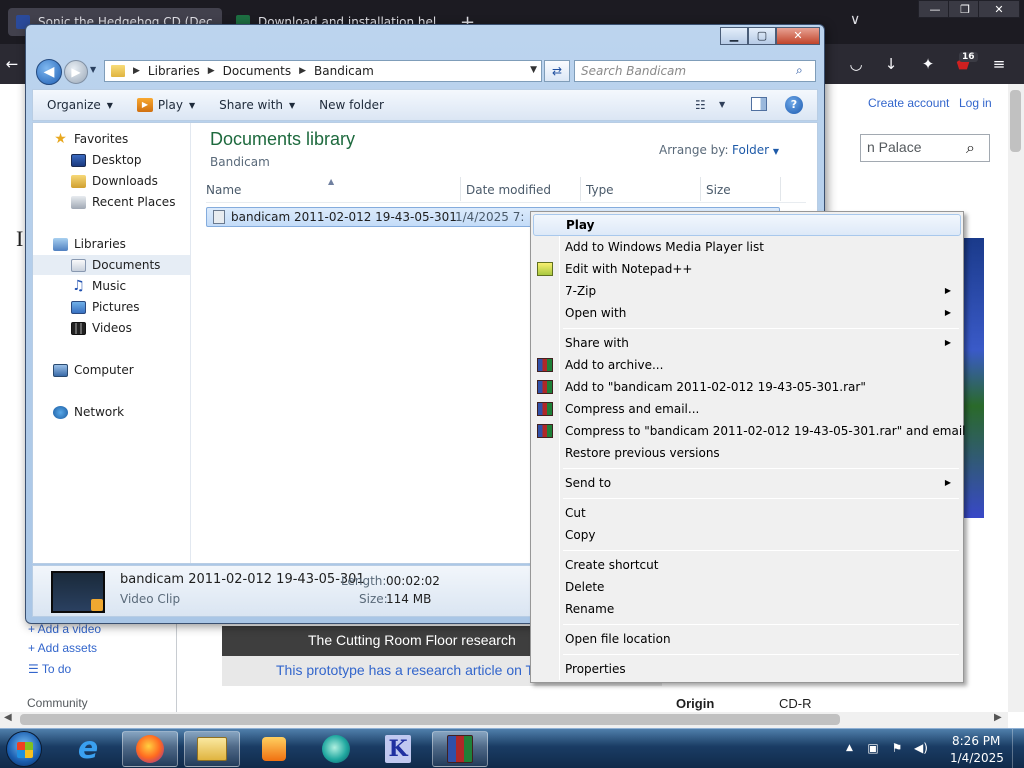 The width and height of the screenshot is (1024, 768). Describe the element at coordinates (928, 64) in the screenshot. I see `extensions-icon: ✦` at that location.